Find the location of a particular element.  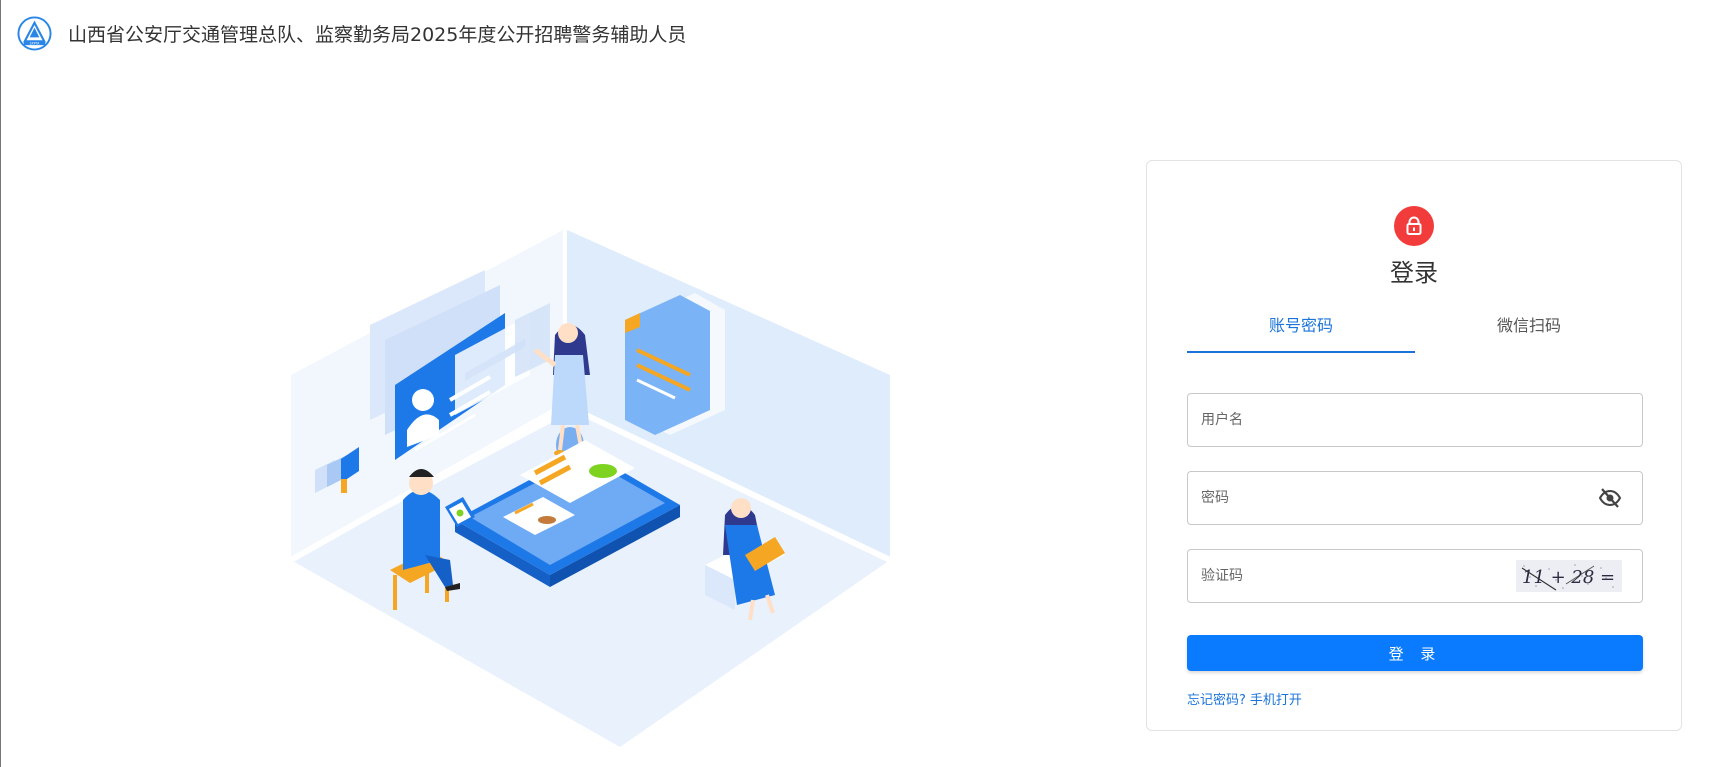

password-input is located at coordinates (1390, 498).